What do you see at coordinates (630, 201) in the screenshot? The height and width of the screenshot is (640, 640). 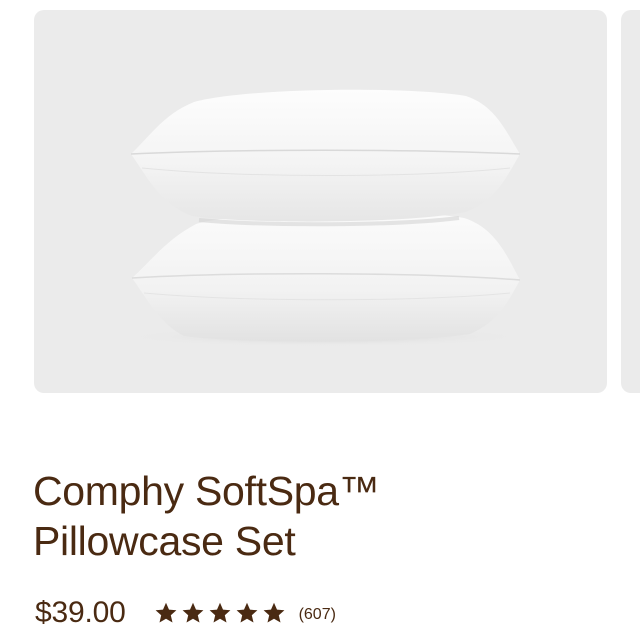 I see `next-product-image` at bounding box center [630, 201].